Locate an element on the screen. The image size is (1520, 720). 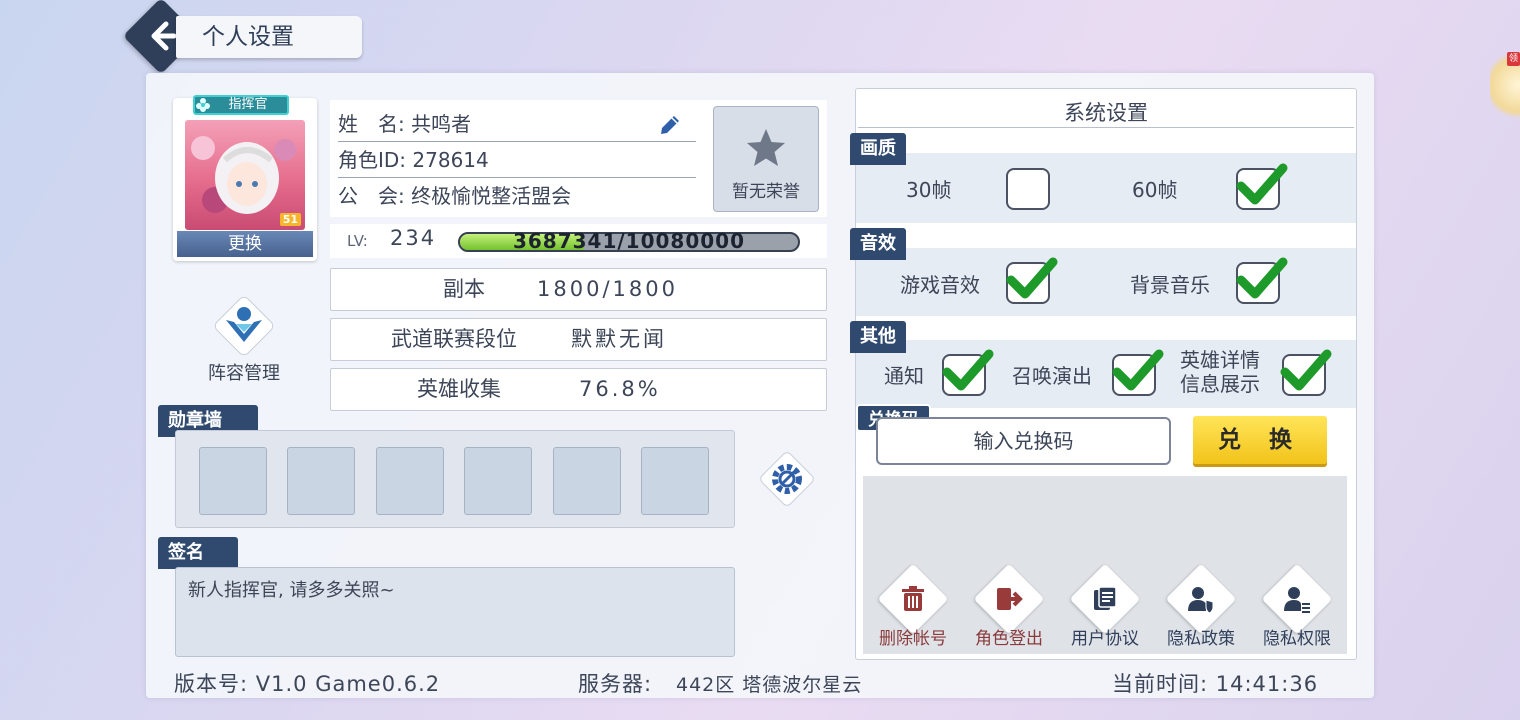
stat-row-dungeon: 副本 1800/1800 is located at coordinates (578, 289).